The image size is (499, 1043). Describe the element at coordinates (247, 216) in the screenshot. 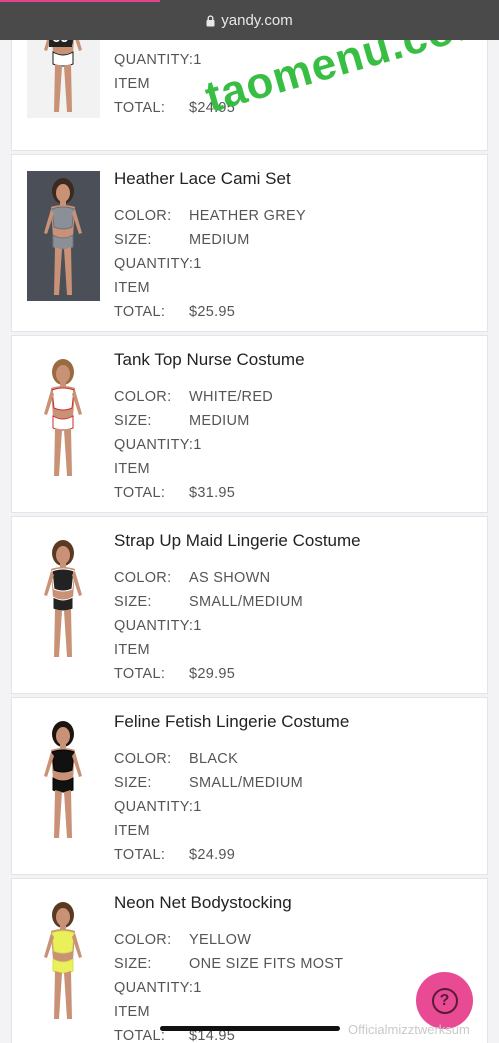

I see `detail-value: HEATHER GREY` at that location.